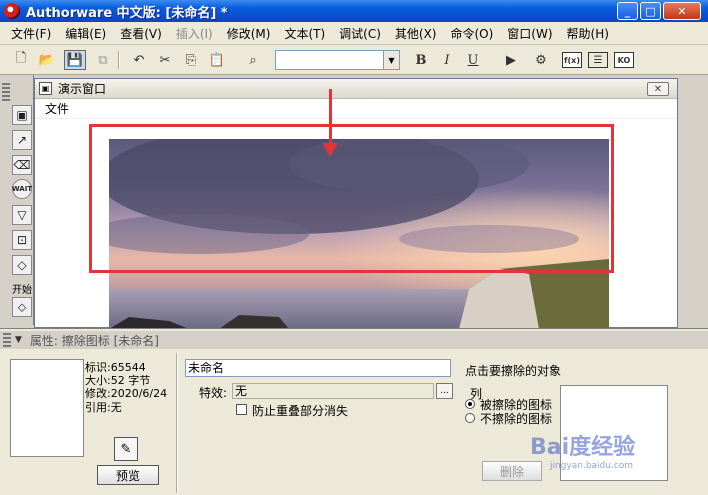 Image resolution: width=708 pixels, height=495 pixels. Describe the element at coordinates (333, 391) in the screenshot. I see `effect-field: 无` at that location.